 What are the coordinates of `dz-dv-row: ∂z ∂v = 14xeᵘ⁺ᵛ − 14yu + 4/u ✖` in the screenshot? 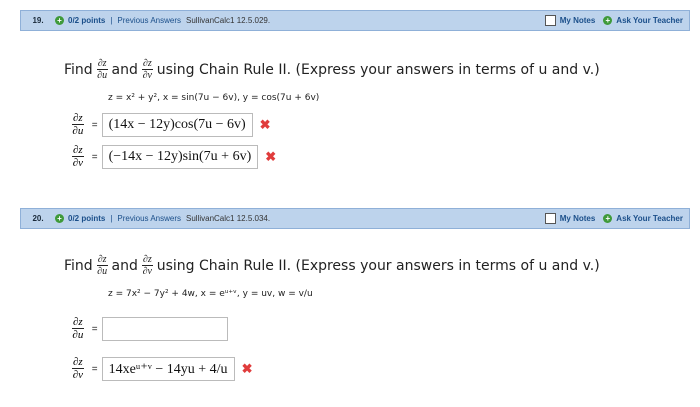 It's located at (160, 369).